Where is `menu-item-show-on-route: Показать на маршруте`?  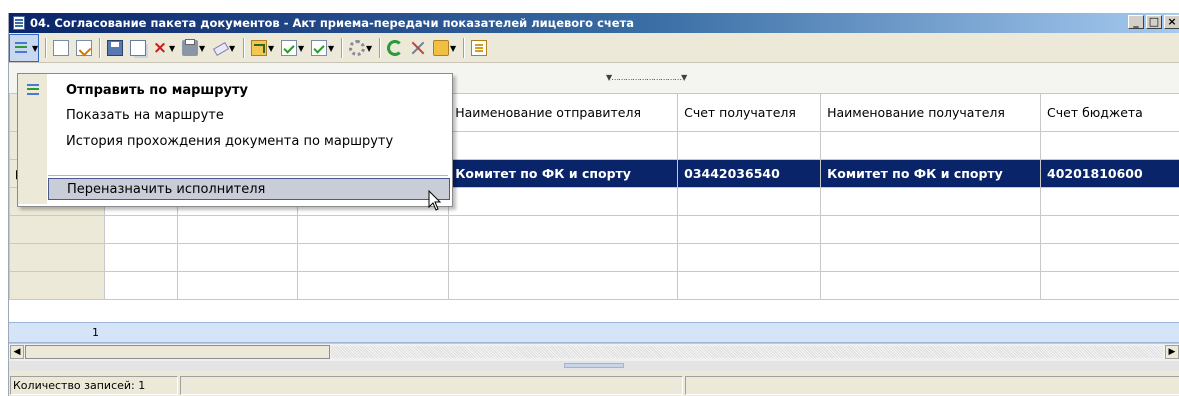 menu-item-show-on-route: Показать на маршруте is located at coordinates (249, 116).